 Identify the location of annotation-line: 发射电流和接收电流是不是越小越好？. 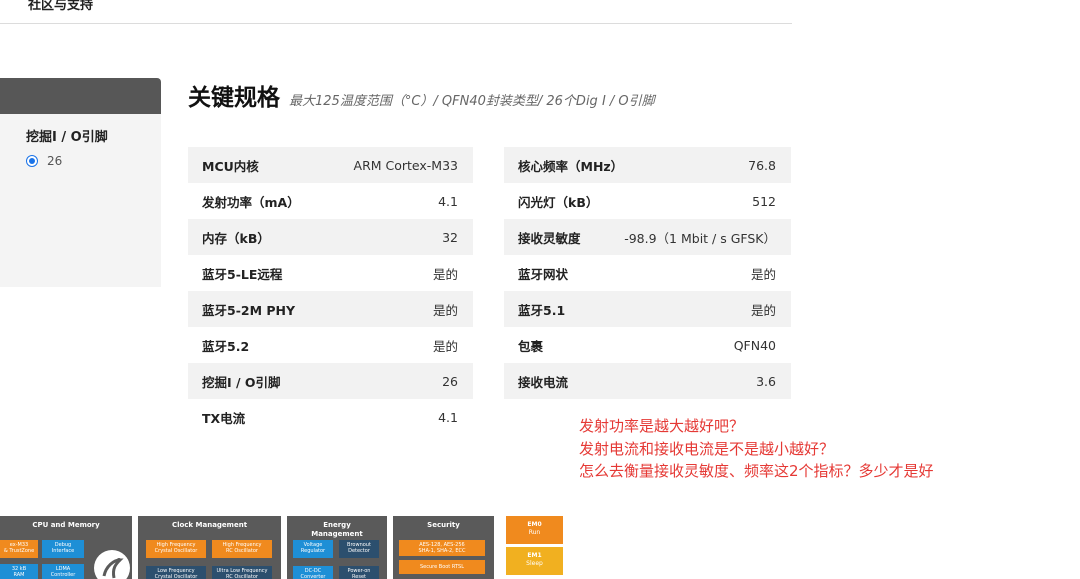
(707, 448).